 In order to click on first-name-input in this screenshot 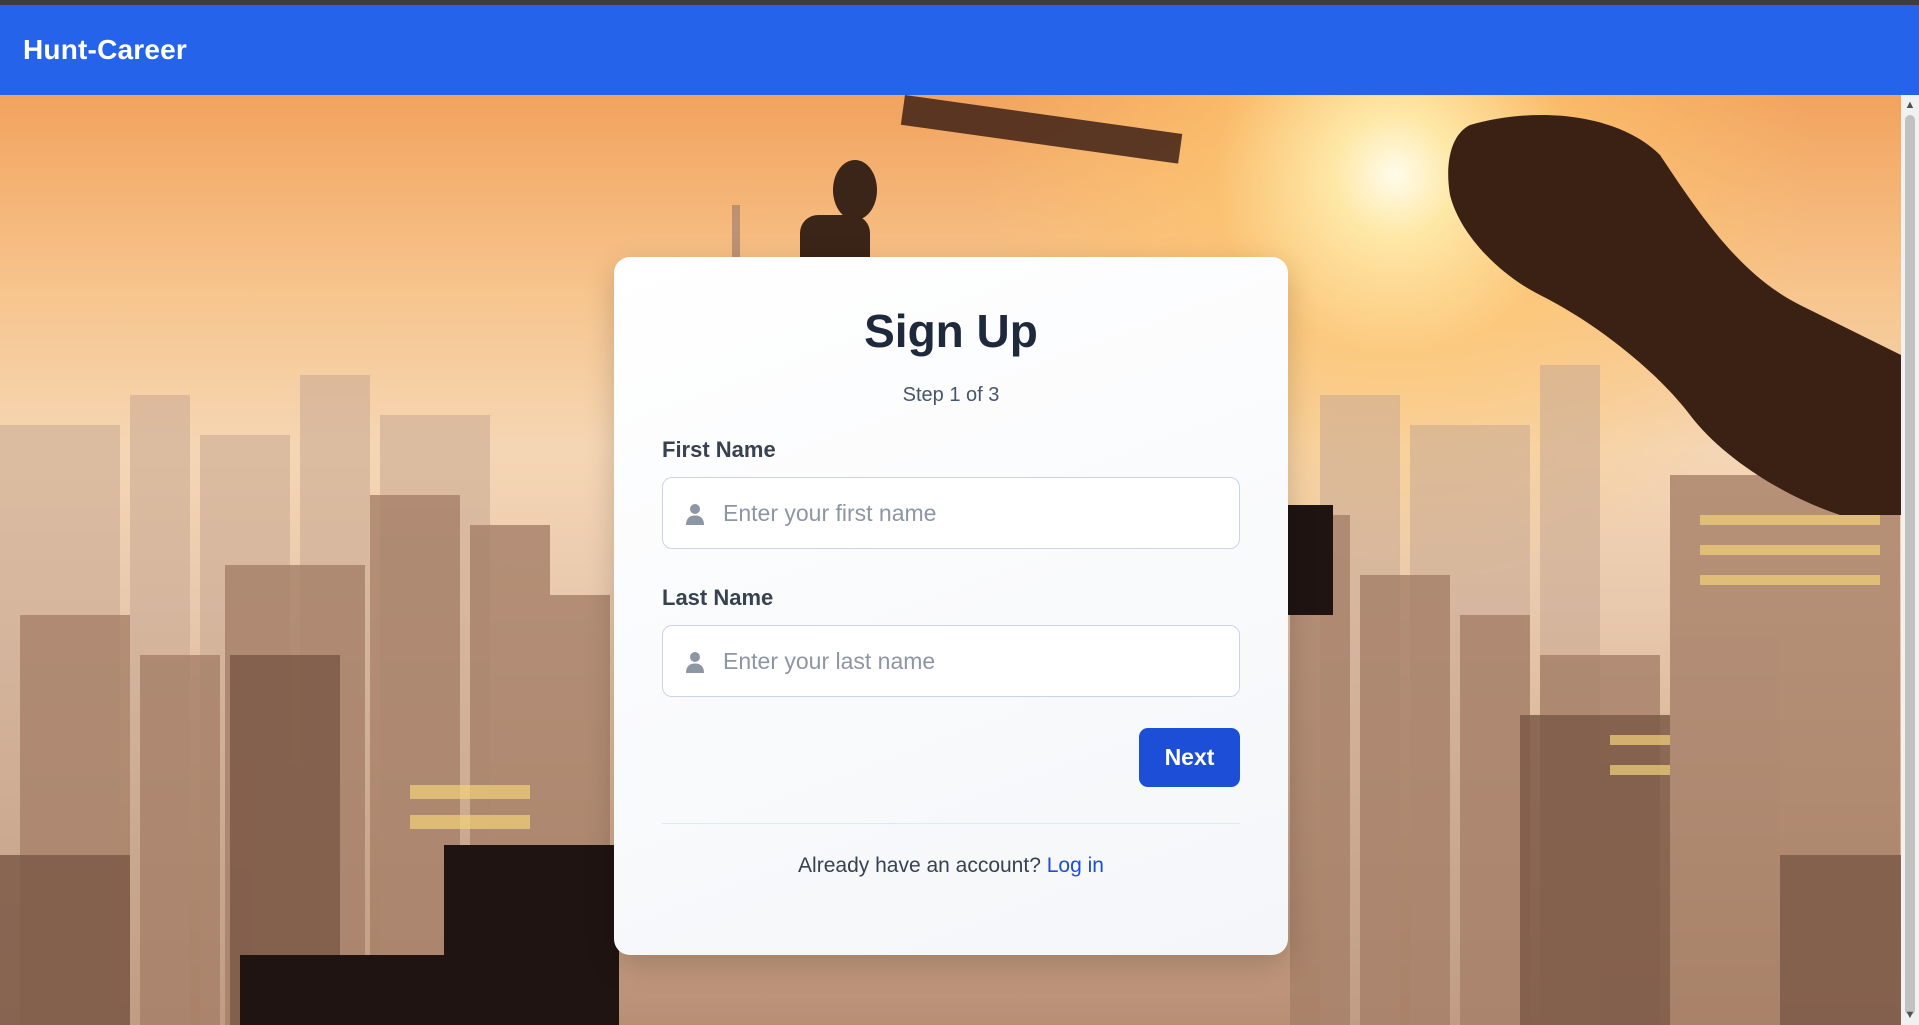, I will do `click(971, 513)`.